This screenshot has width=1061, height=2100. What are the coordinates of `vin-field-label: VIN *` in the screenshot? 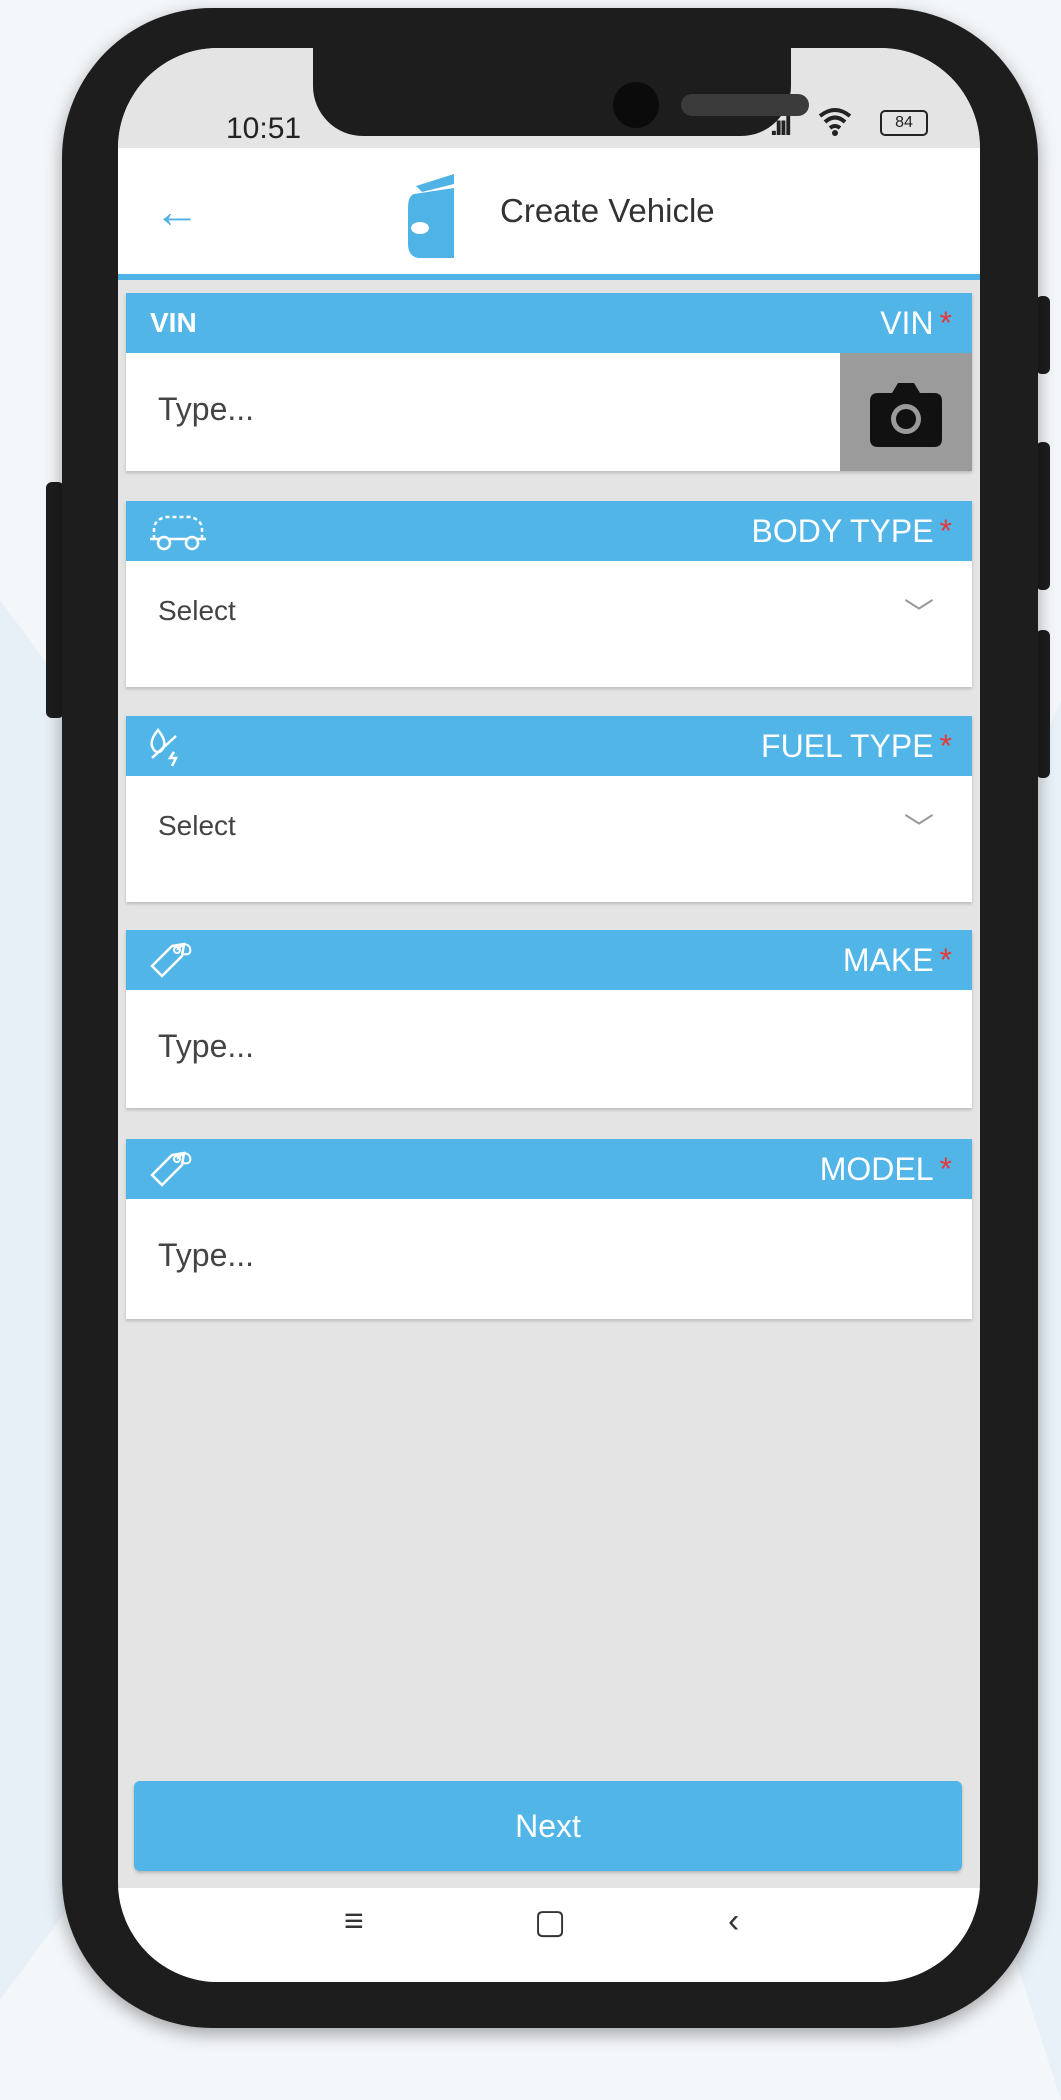 It's located at (916, 323).